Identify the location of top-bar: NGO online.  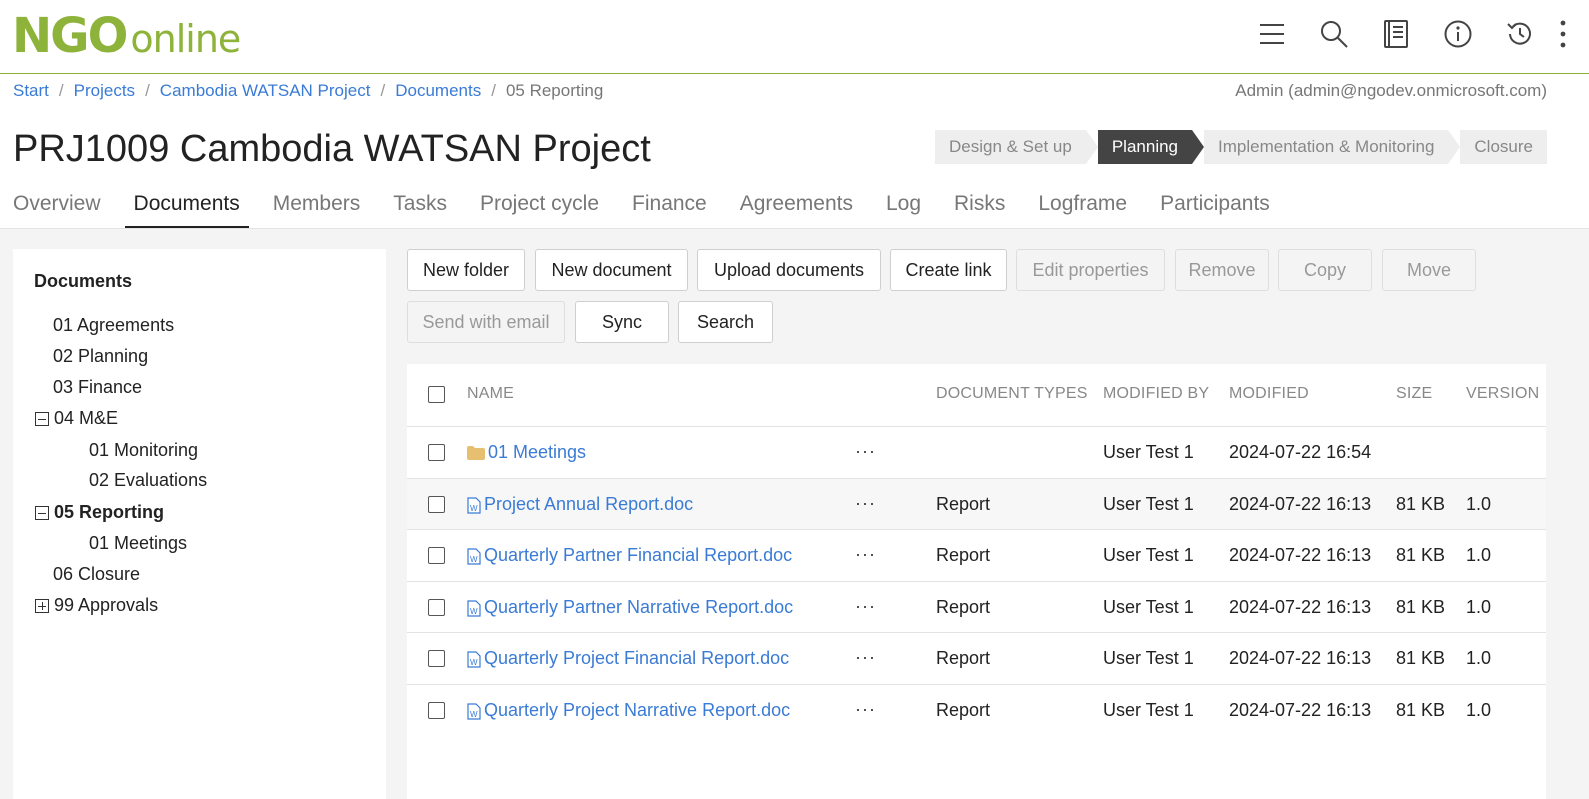
(794, 37).